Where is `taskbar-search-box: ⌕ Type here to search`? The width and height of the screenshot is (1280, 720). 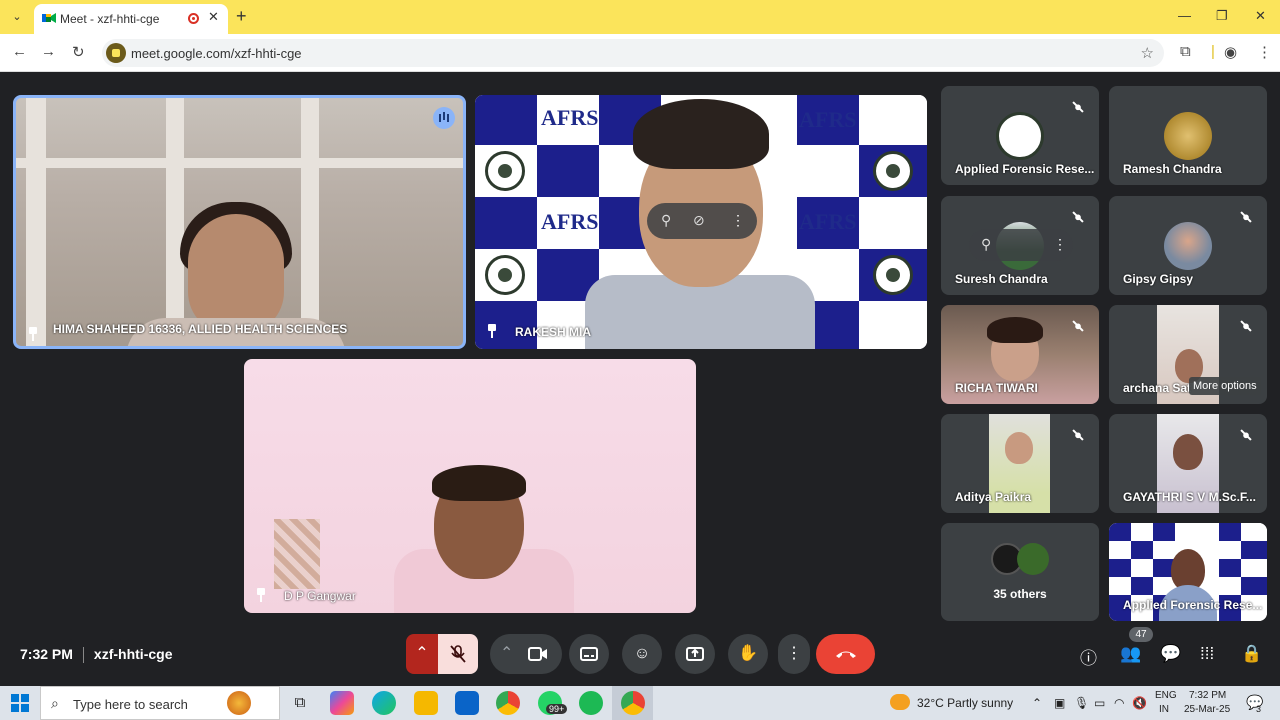
taskbar-search-box: ⌕ Type here to search is located at coordinates (160, 703).